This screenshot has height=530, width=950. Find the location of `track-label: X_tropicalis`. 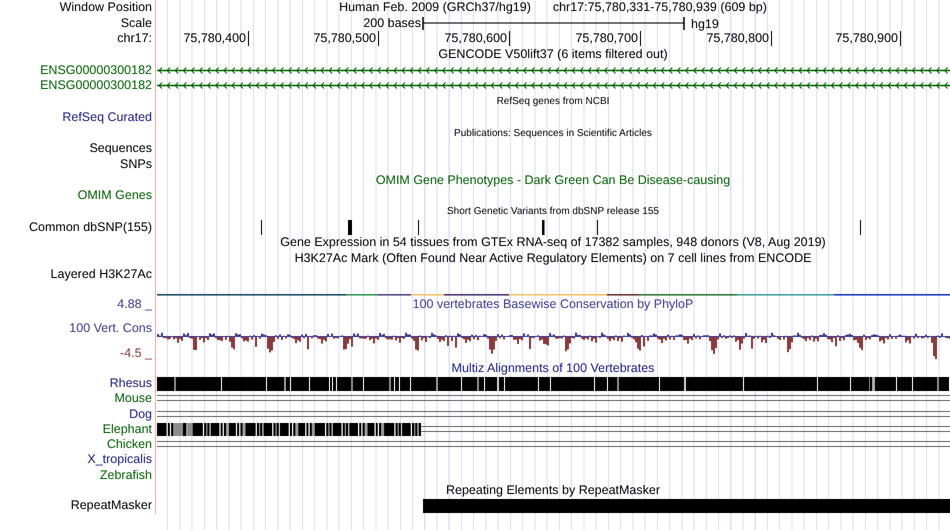

track-label: X_tropicalis is located at coordinates (119, 460).